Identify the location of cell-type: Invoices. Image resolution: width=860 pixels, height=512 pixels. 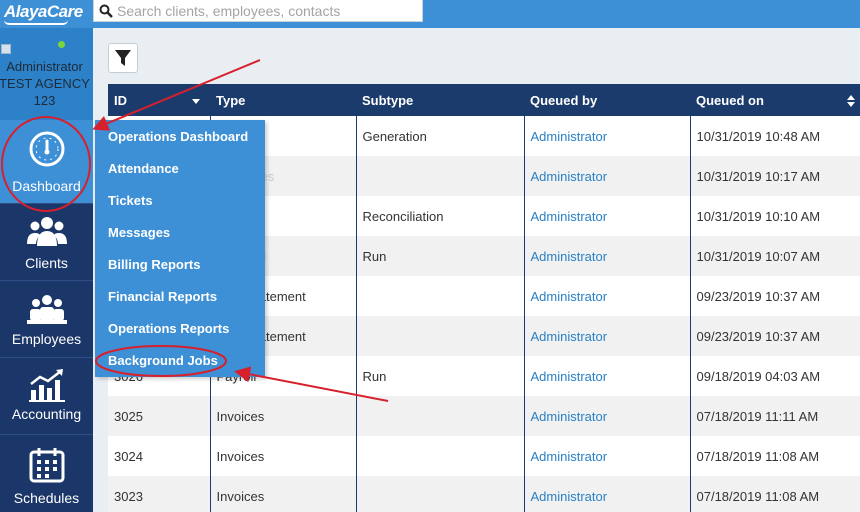
(282, 416).